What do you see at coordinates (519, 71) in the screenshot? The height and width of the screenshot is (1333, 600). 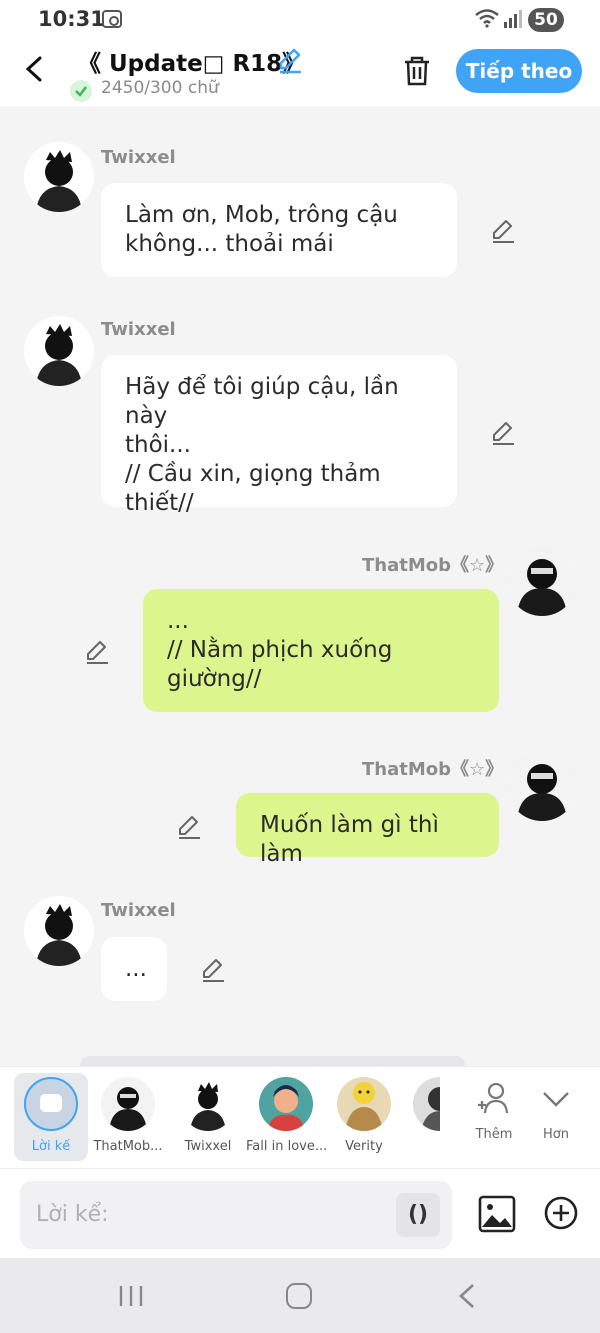 I see `next-button: Tiếp theo` at bounding box center [519, 71].